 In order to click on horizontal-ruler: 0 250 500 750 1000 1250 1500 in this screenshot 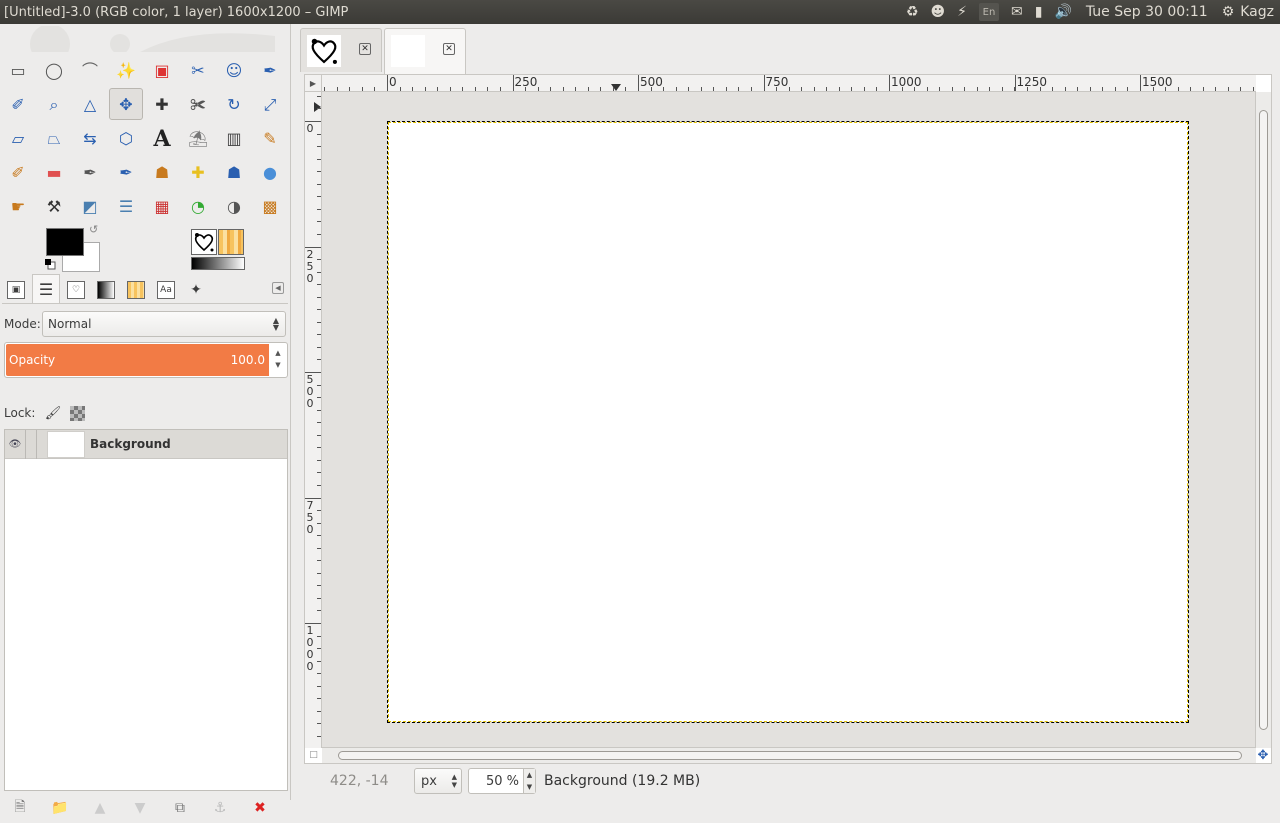, I will do `click(789, 83)`.